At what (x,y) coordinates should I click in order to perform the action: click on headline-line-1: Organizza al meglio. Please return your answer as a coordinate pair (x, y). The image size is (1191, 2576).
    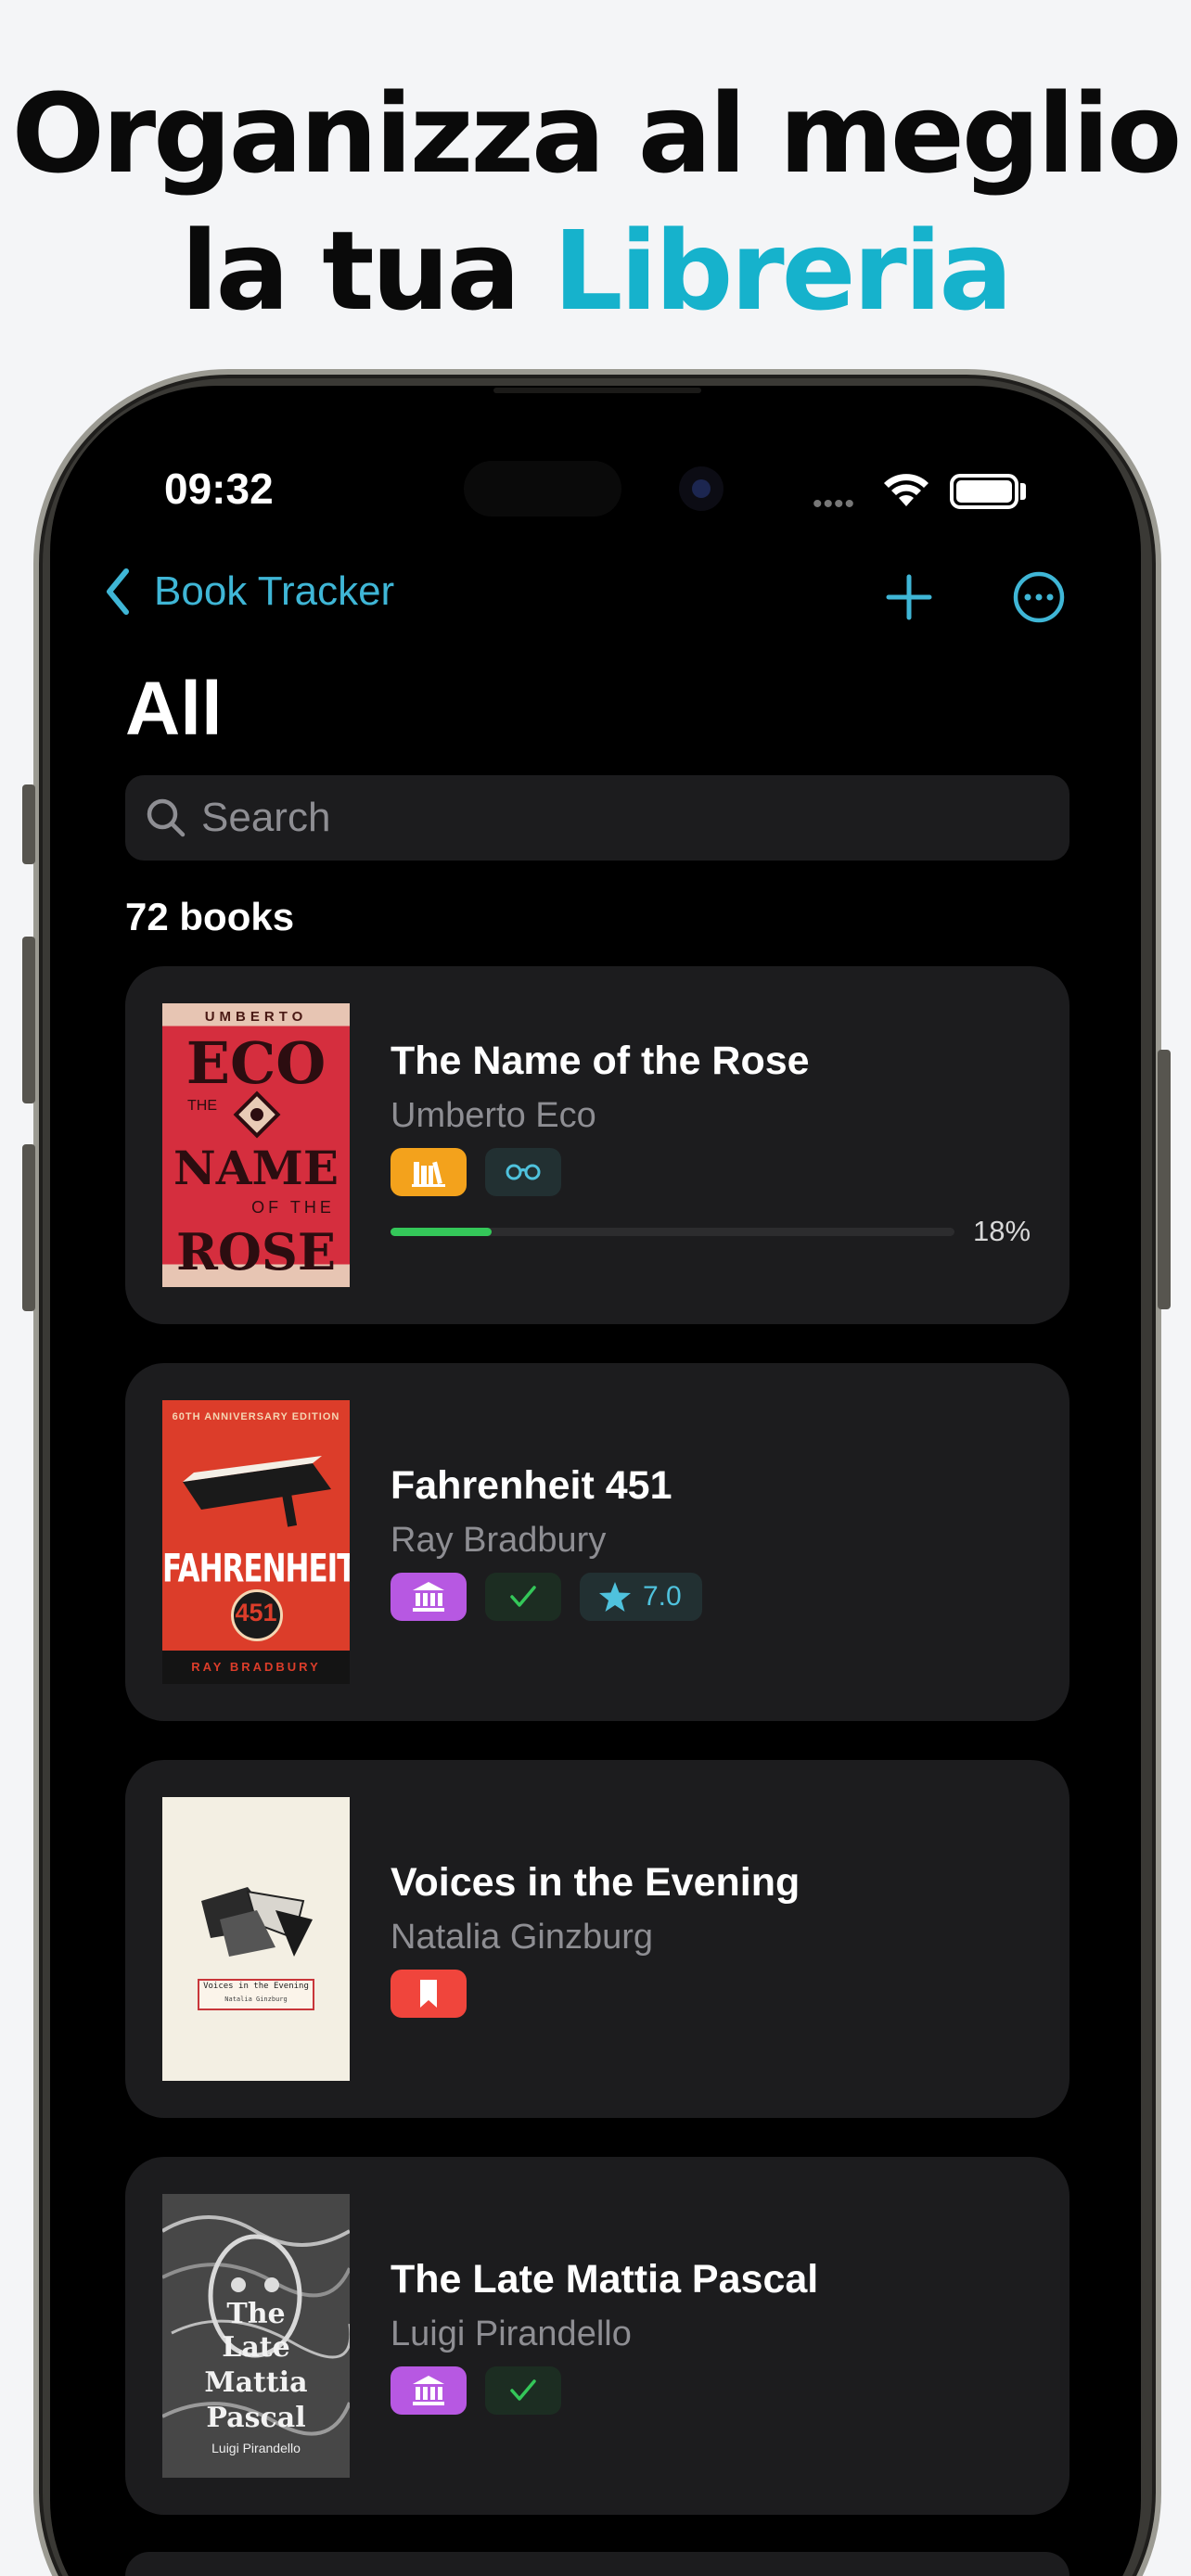
    Looking at the image, I should click on (597, 134).